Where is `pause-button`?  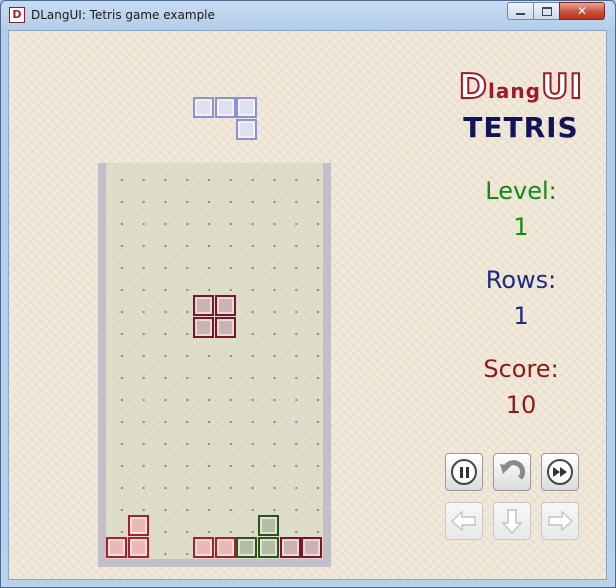 pause-button is located at coordinates (464, 472).